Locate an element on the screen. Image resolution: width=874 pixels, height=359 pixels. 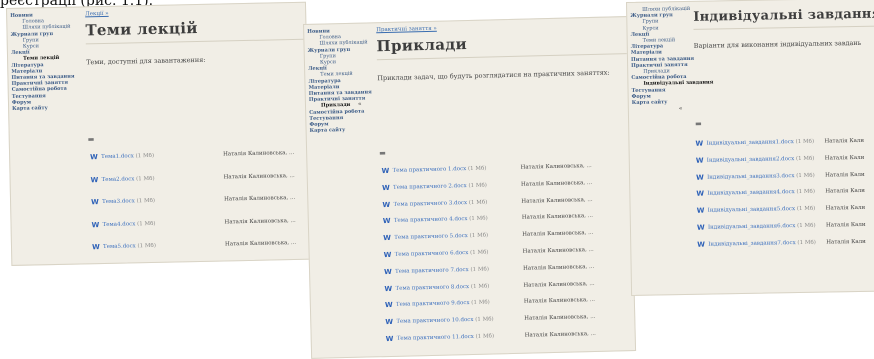
file-link: Індивідуальні_завдання5.docx (1 Мб) is located at coordinates (767, 210).